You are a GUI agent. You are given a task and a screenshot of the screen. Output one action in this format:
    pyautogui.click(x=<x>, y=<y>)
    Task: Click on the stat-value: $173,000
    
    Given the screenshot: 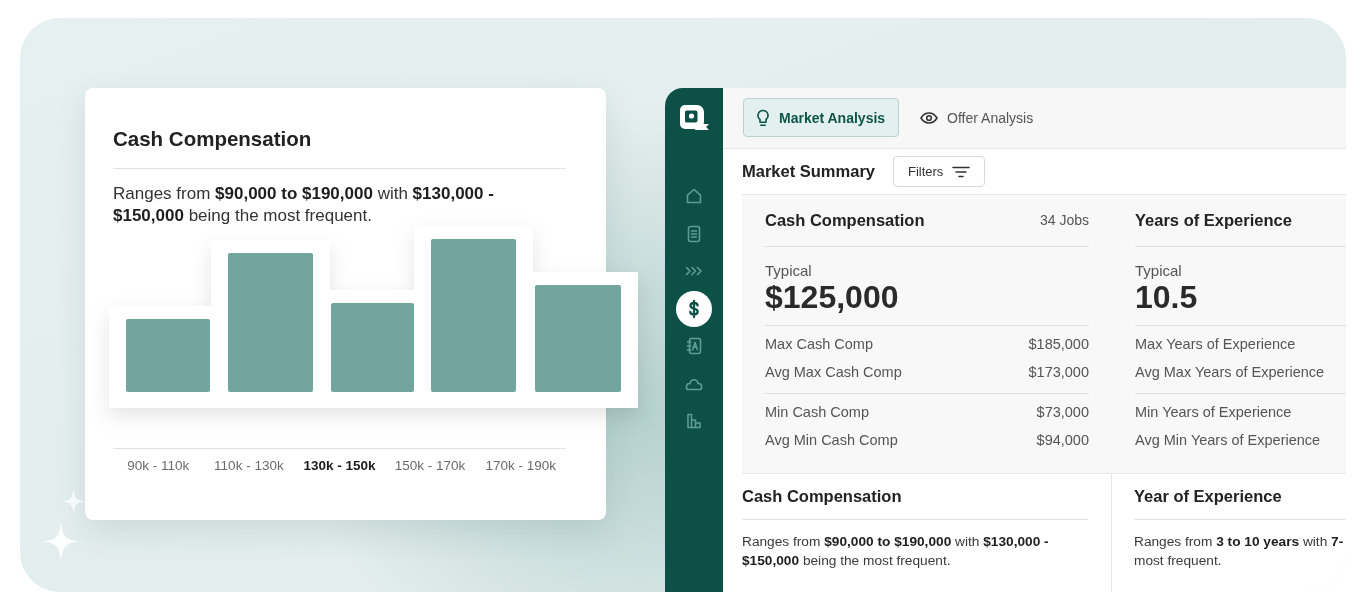 What is the action you would take?
    pyautogui.click(x=1058, y=373)
    